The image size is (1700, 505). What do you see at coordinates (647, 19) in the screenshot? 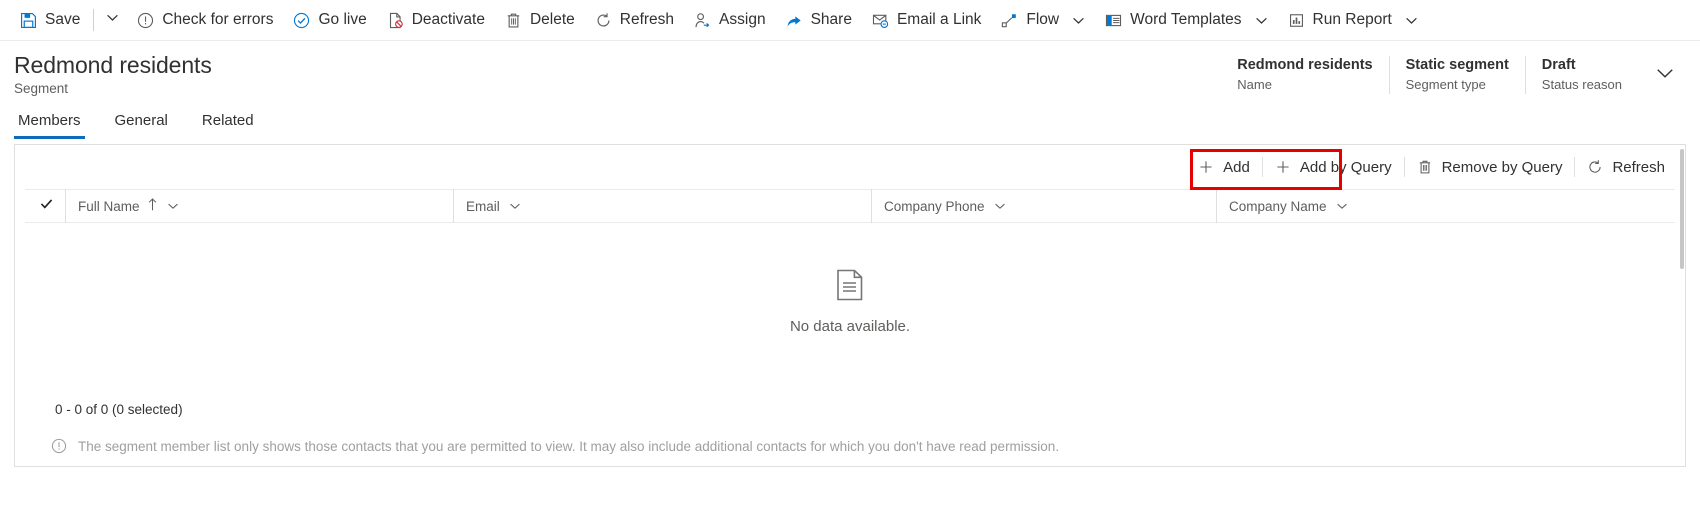
I see `refresh-label: Refresh` at bounding box center [647, 19].